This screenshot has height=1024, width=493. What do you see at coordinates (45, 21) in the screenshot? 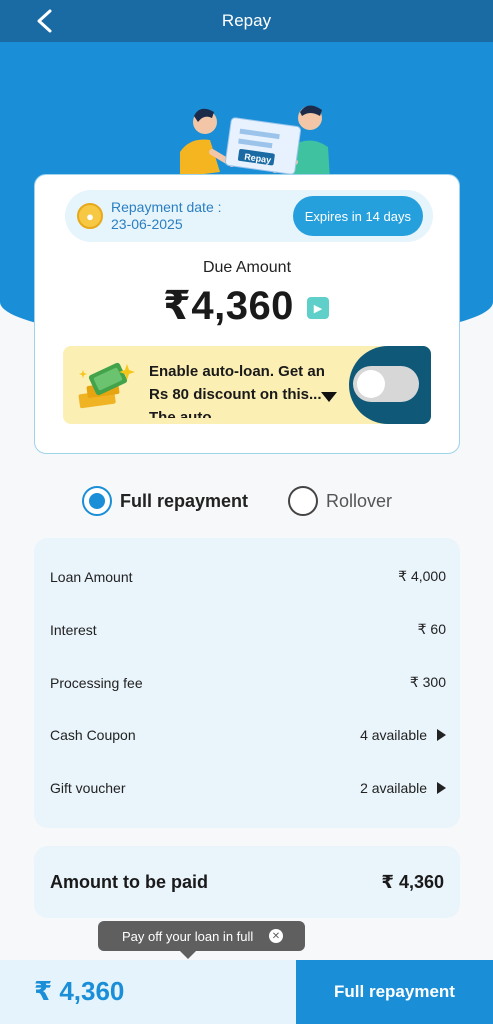
I see `back-icon` at bounding box center [45, 21].